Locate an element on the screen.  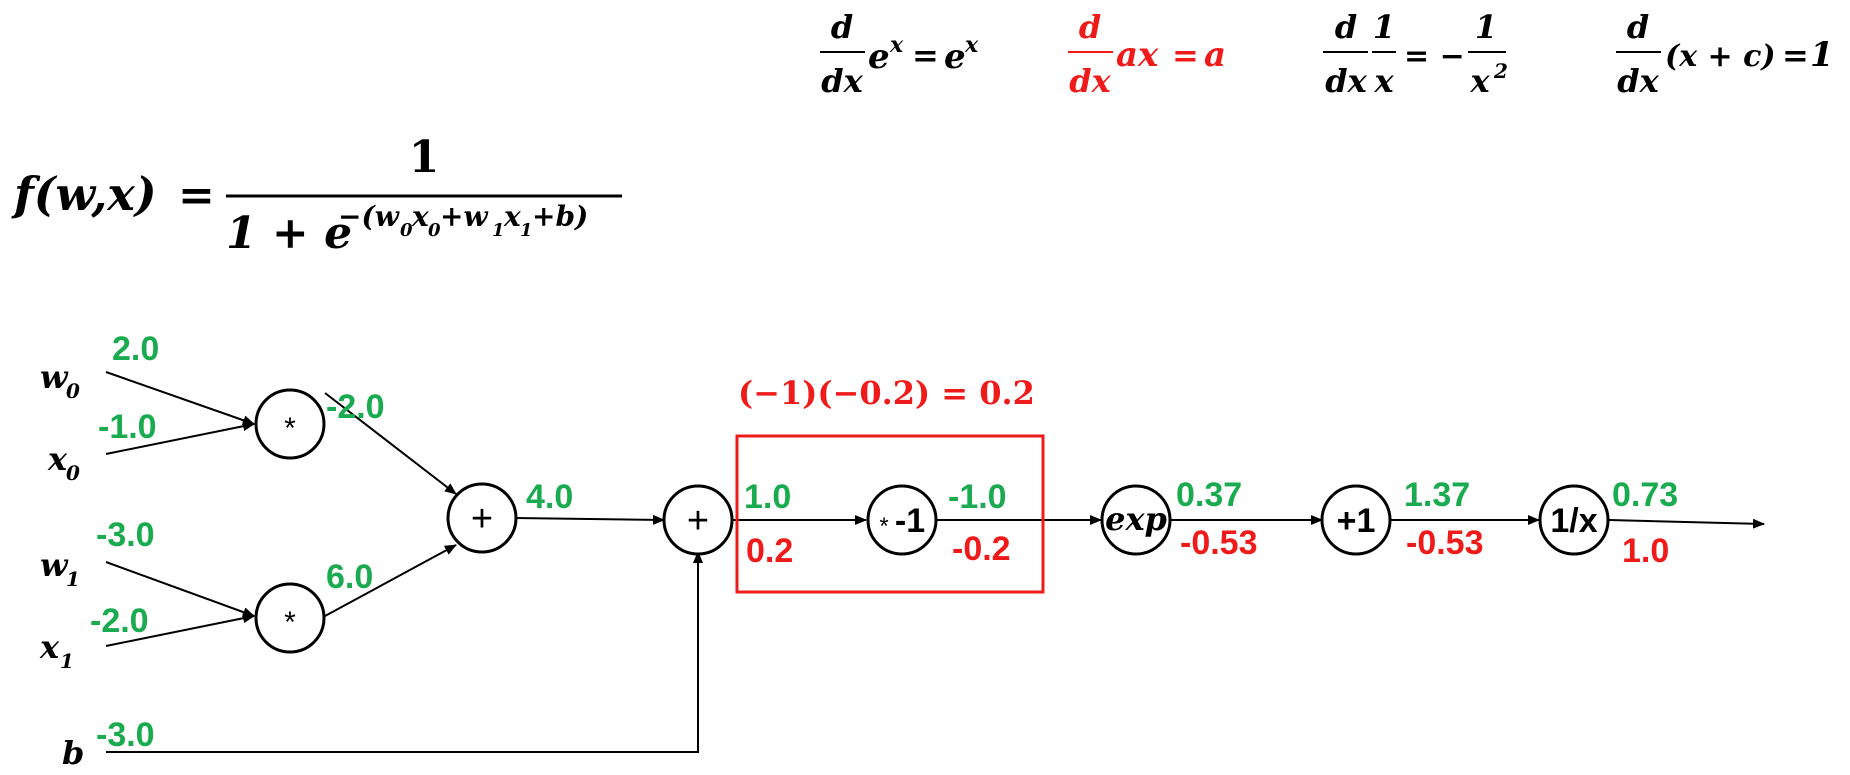
formula-plus-w: +w is located at coordinates (464, 216).